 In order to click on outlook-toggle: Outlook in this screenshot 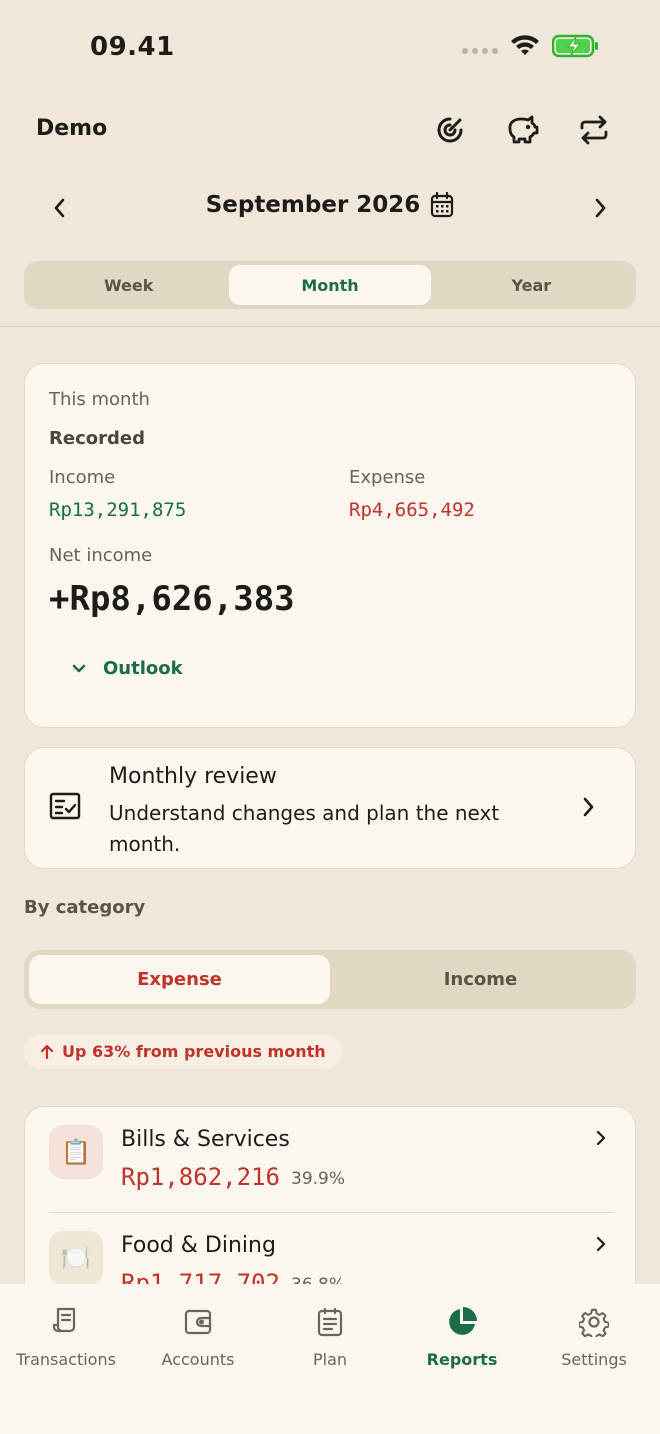, I will do `click(127, 668)`.